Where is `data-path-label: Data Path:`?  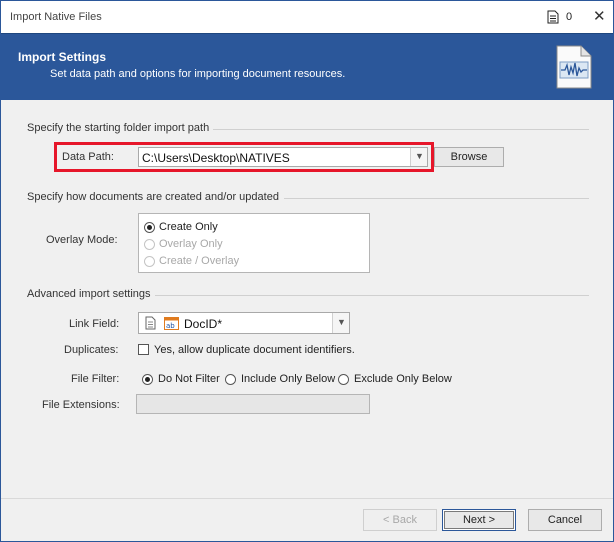 data-path-label: Data Path: is located at coordinates (88, 157).